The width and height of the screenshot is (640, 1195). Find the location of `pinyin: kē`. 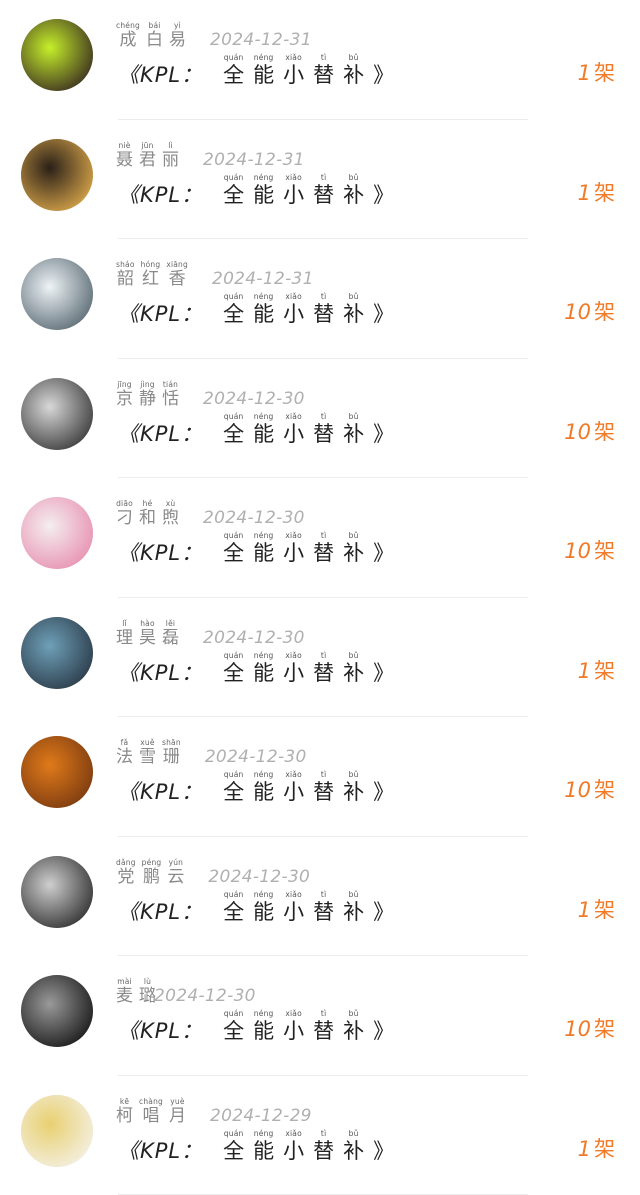

pinyin: kē is located at coordinates (124, 1101).